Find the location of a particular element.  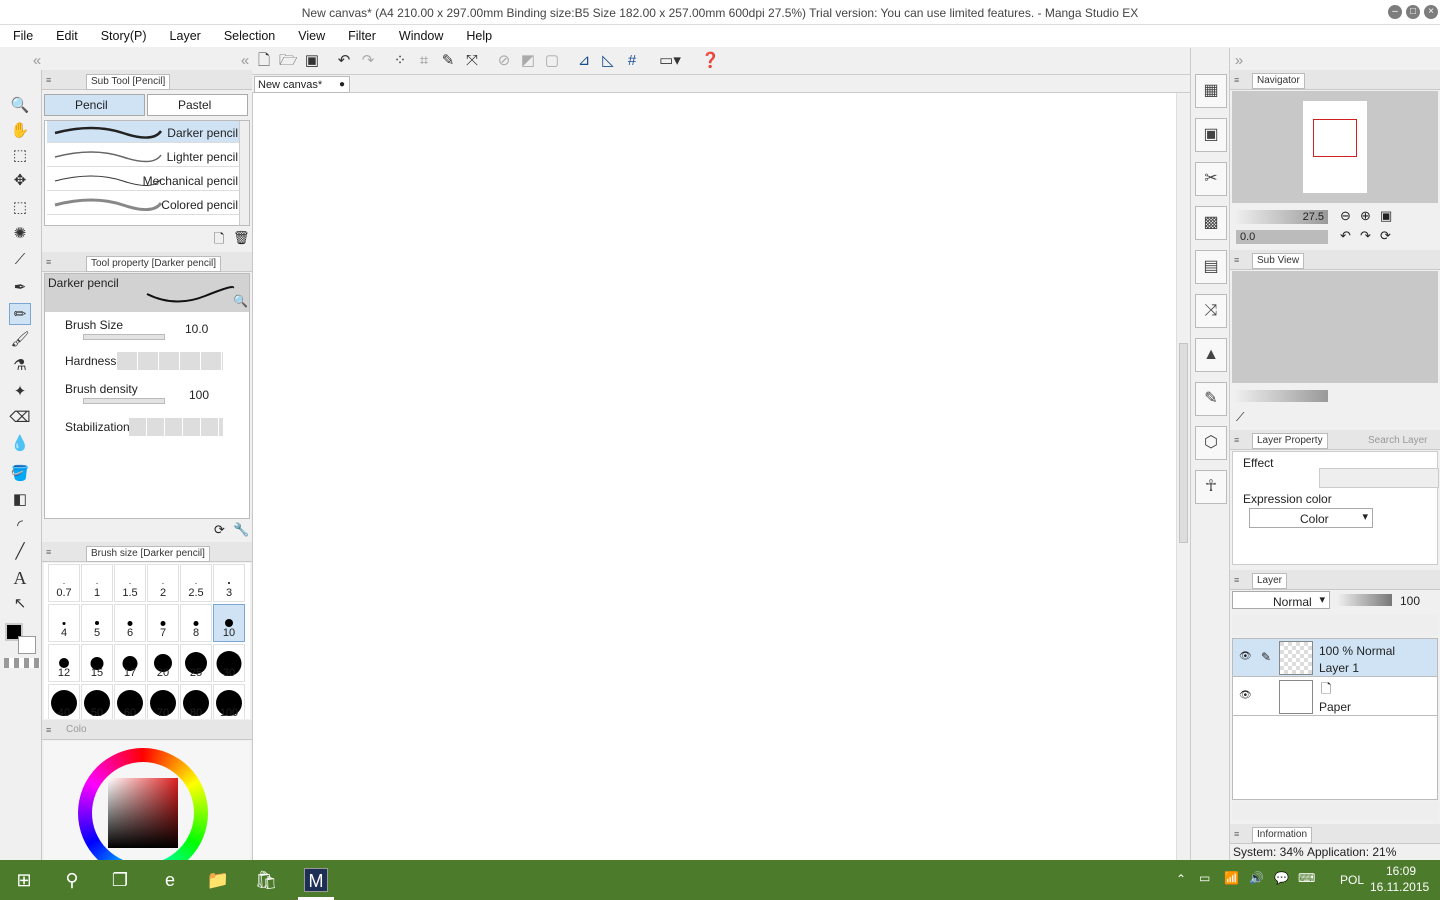

material-icon-2: ▣ is located at coordinates (1211, 135).